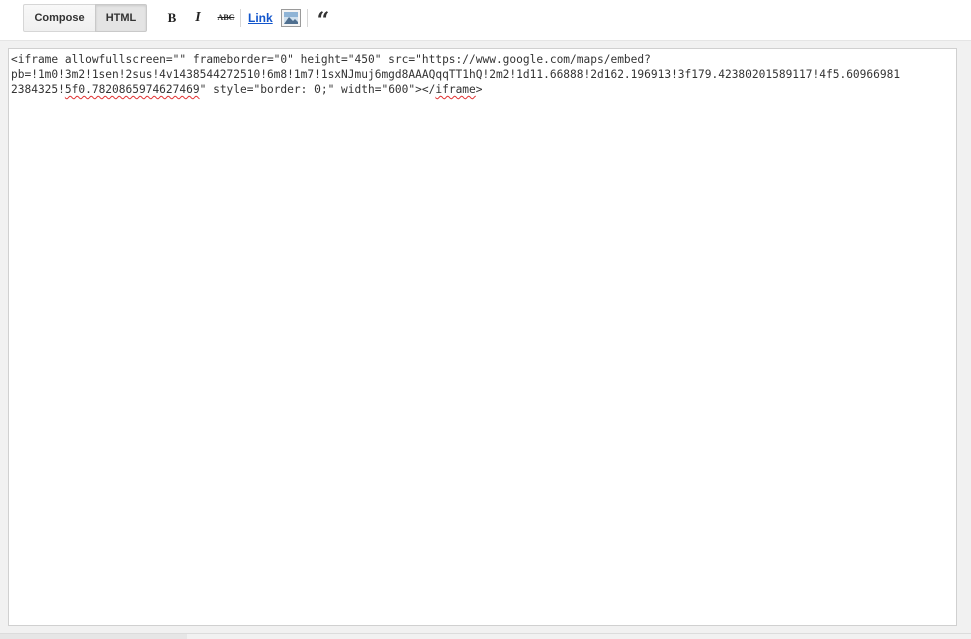 This screenshot has height=639, width=971. Describe the element at coordinates (198, 18) in the screenshot. I see `italic-button: I` at that location.